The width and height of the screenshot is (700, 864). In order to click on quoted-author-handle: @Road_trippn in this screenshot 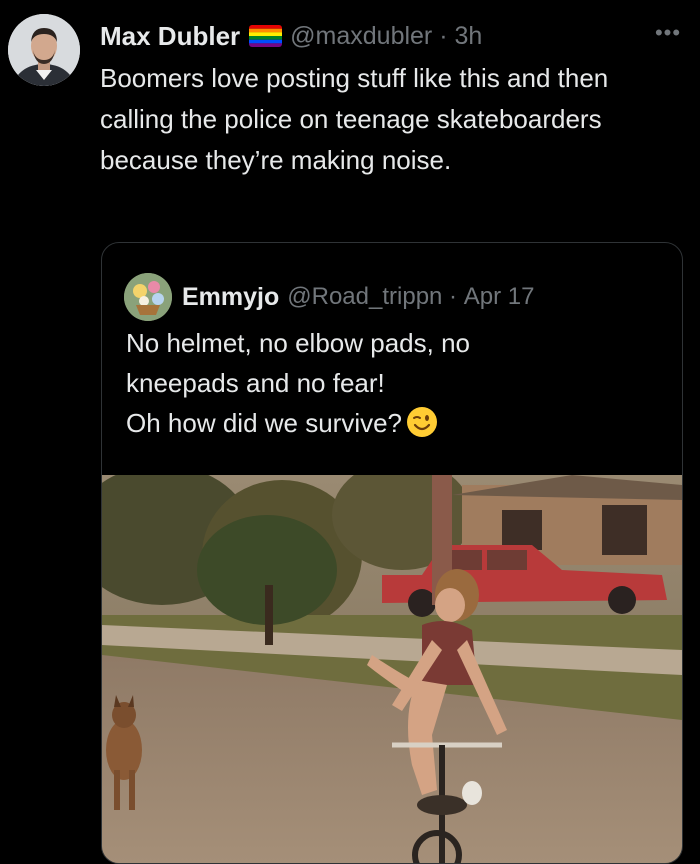, I will do `click(364, 297)`.